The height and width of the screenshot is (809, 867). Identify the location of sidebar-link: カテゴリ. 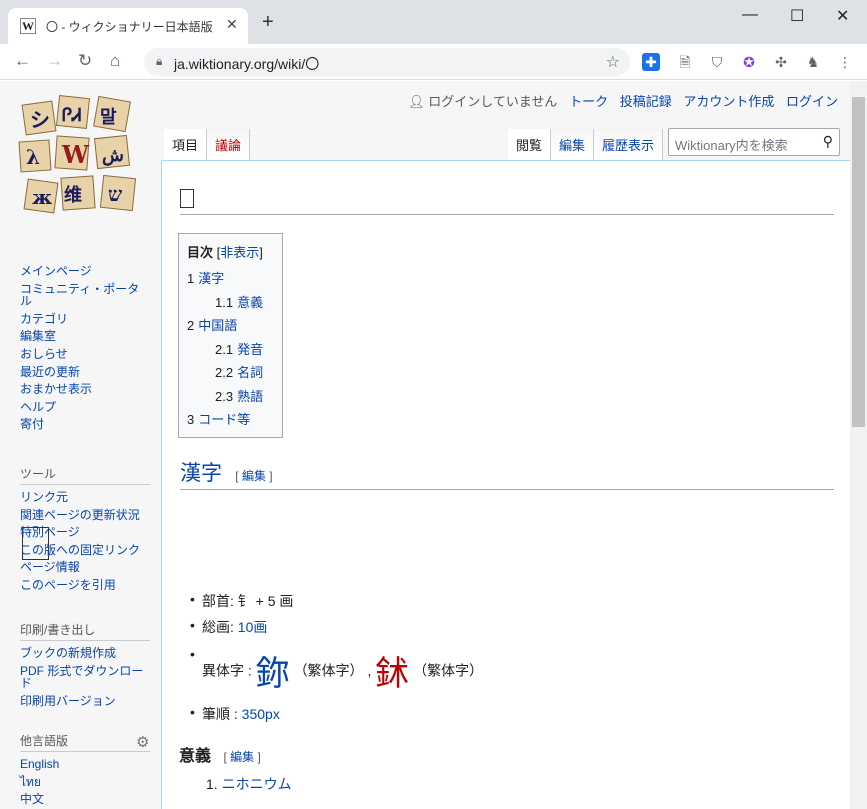
(44, 319).